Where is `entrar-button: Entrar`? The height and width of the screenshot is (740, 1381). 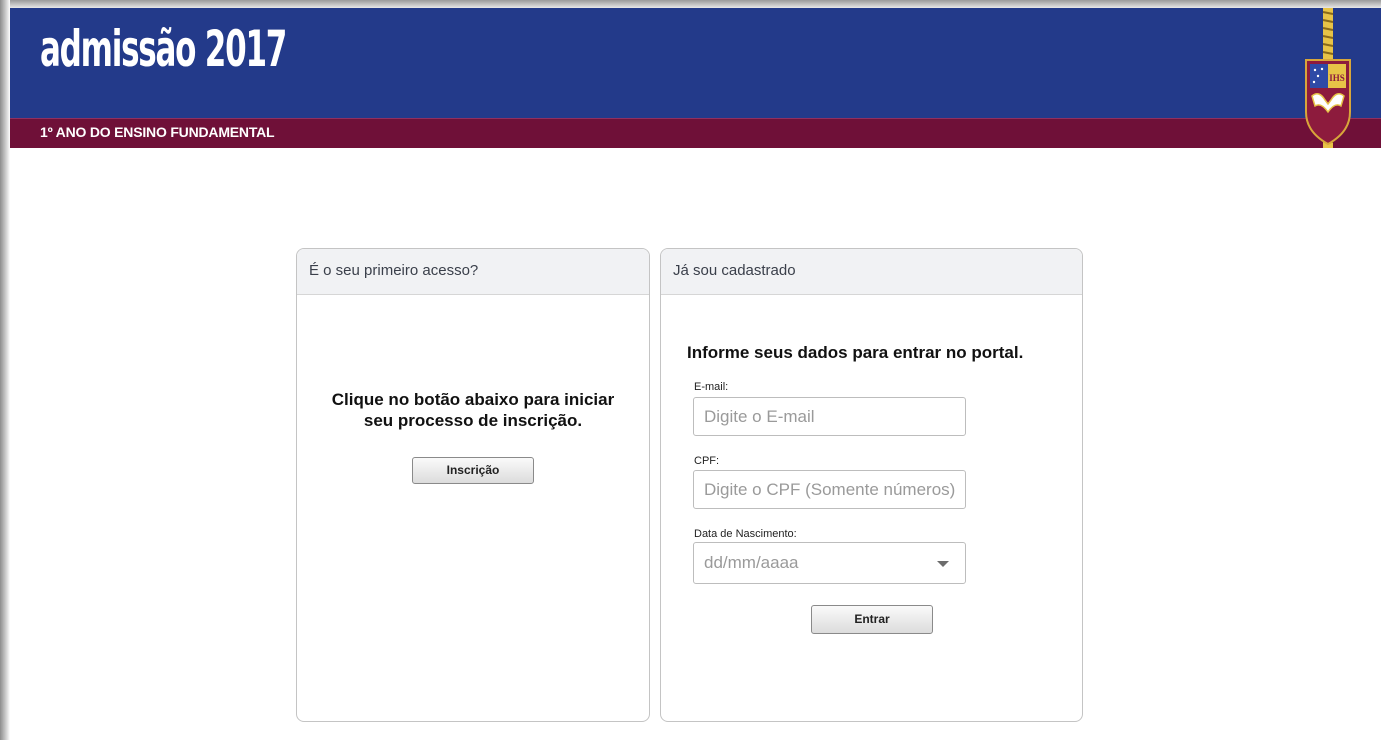
entrar-button: Entrar is located at coordinates (872, 619).